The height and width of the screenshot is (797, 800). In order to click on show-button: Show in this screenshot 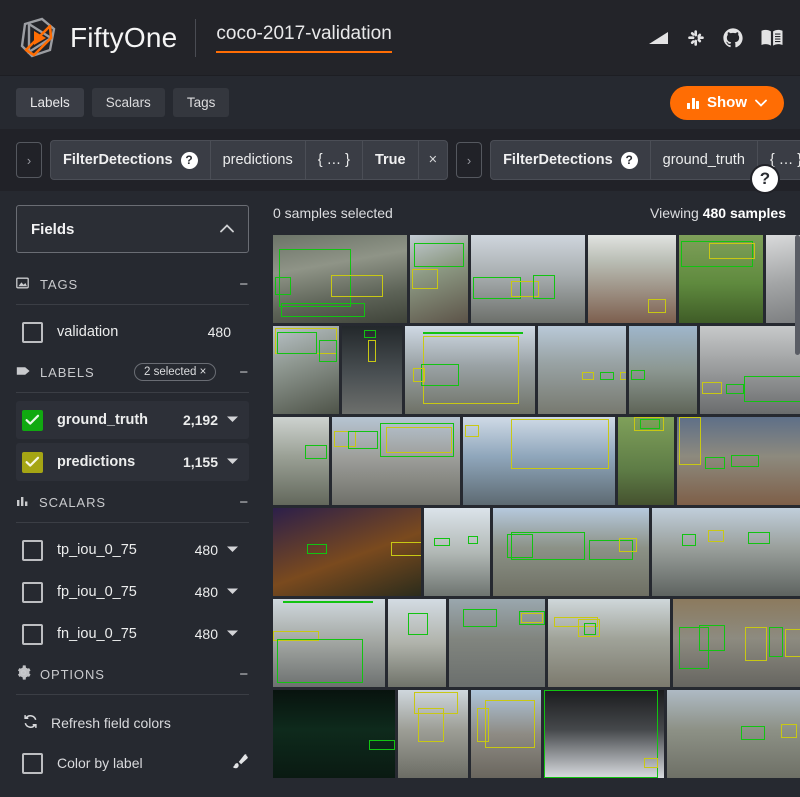, I will do `click(727, 102)`.